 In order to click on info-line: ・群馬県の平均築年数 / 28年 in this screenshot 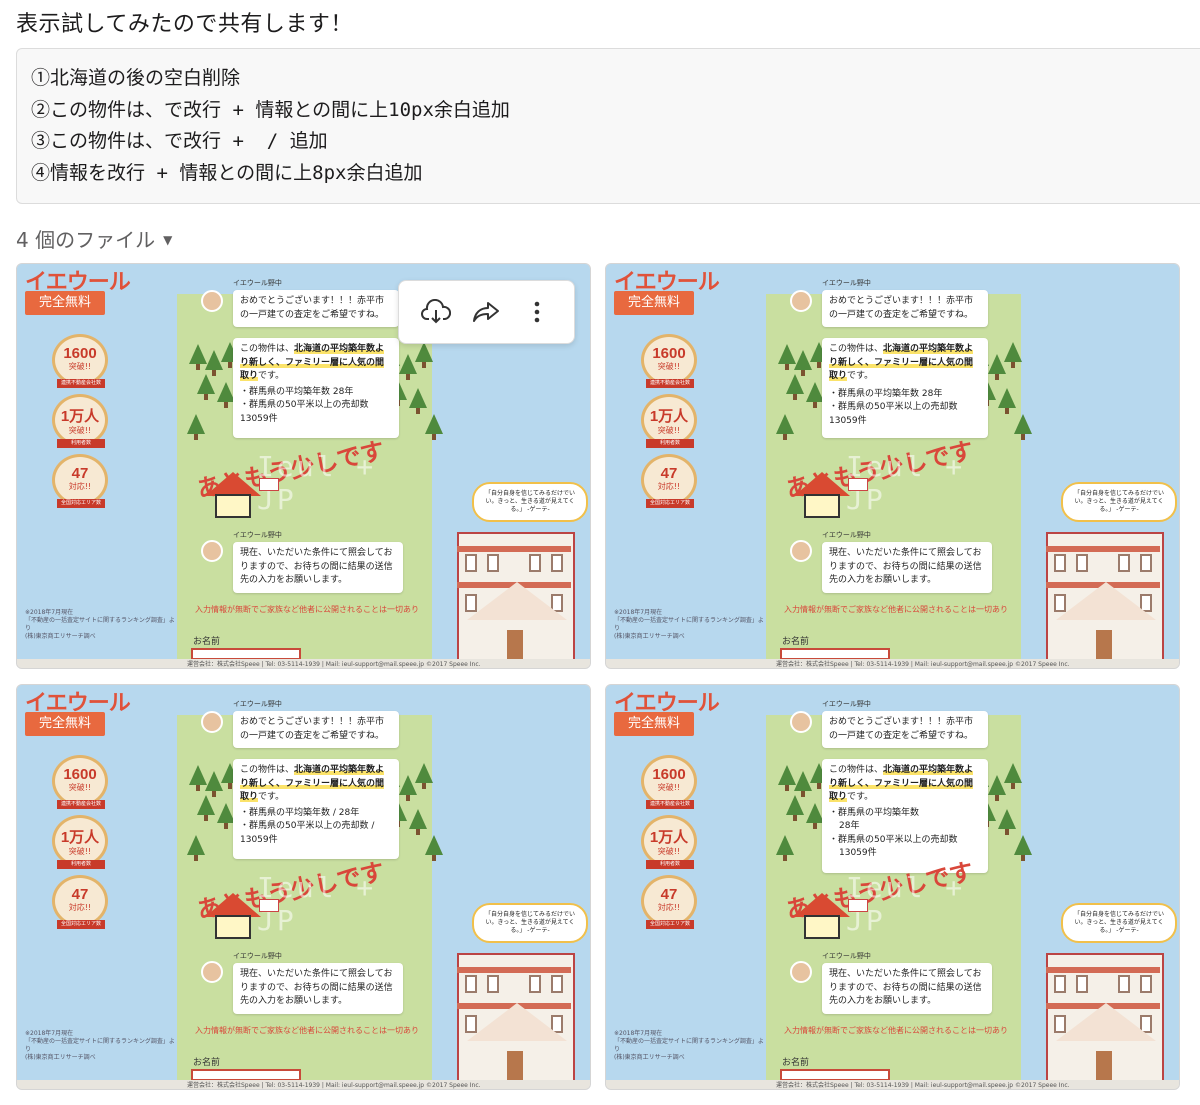, I will do `click(300, 812)`.